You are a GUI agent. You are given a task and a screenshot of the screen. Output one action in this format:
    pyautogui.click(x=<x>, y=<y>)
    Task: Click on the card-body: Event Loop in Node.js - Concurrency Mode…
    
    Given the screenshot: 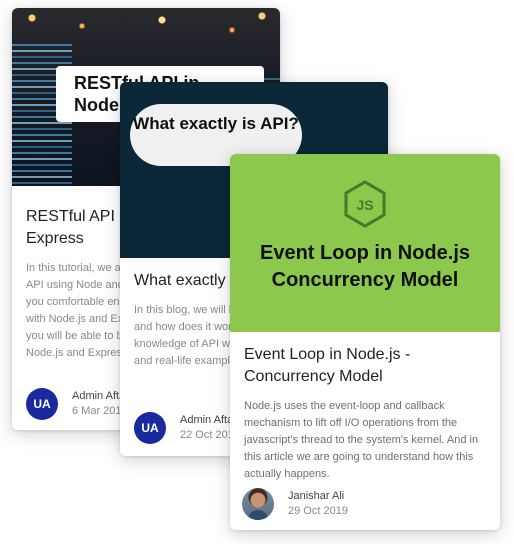 What is the action you would take?
    pyautogui.click(x=365, y=407)
    